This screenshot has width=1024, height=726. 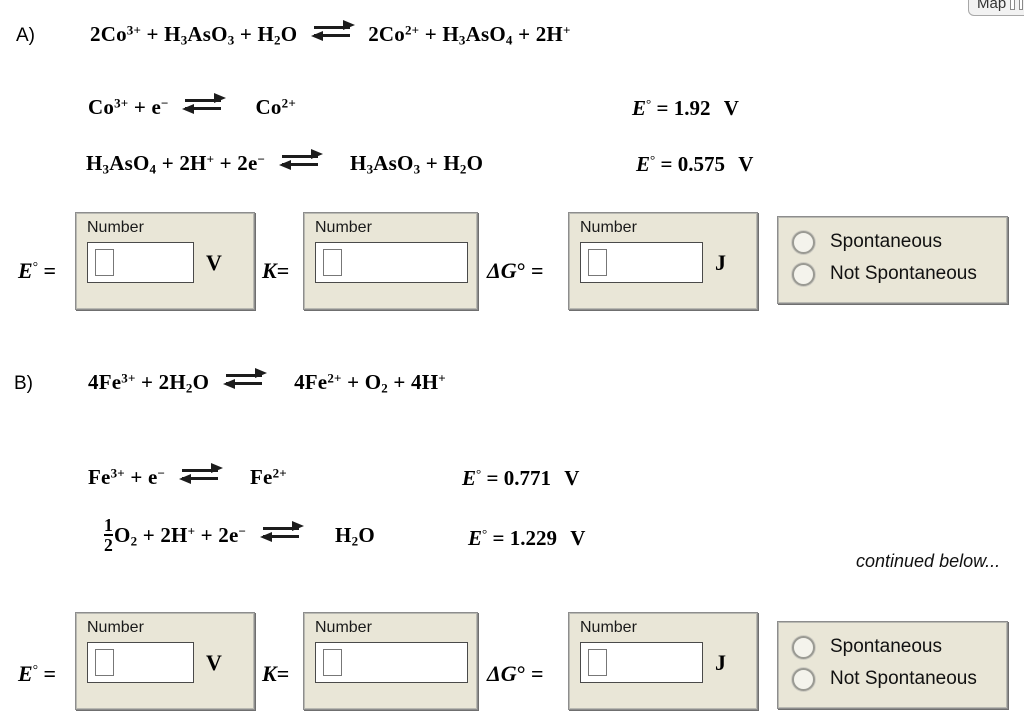 I want to click on e-value: 0.771, so click(x=527, y=478).